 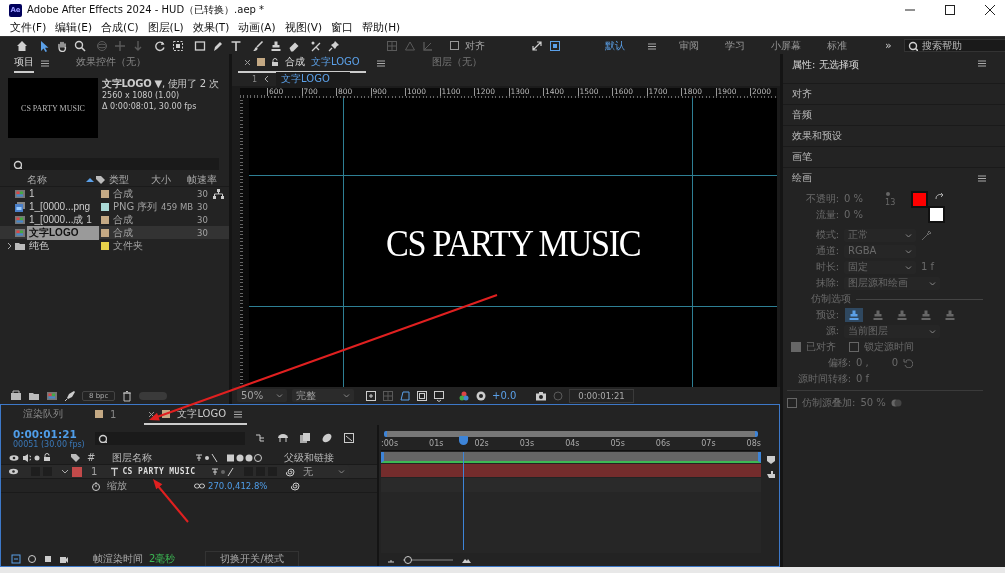 What do you see at coordinates (218, 193) in the screenshot?
I see `flowchart-icon` at bounding box center [218, 193].